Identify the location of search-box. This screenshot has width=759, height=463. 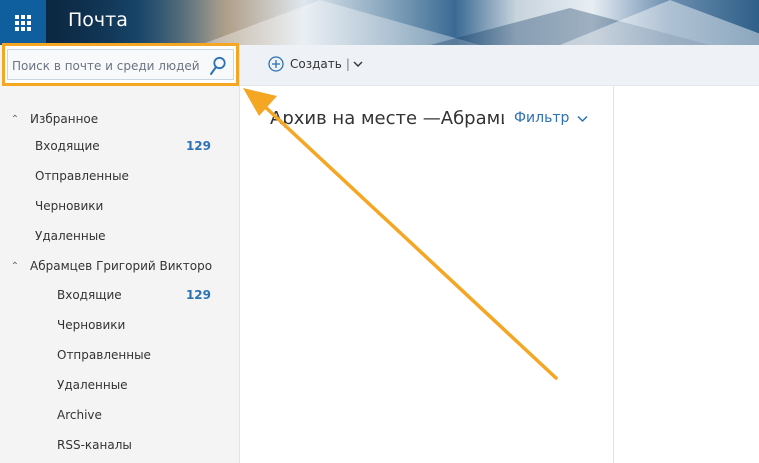
(120, 64).